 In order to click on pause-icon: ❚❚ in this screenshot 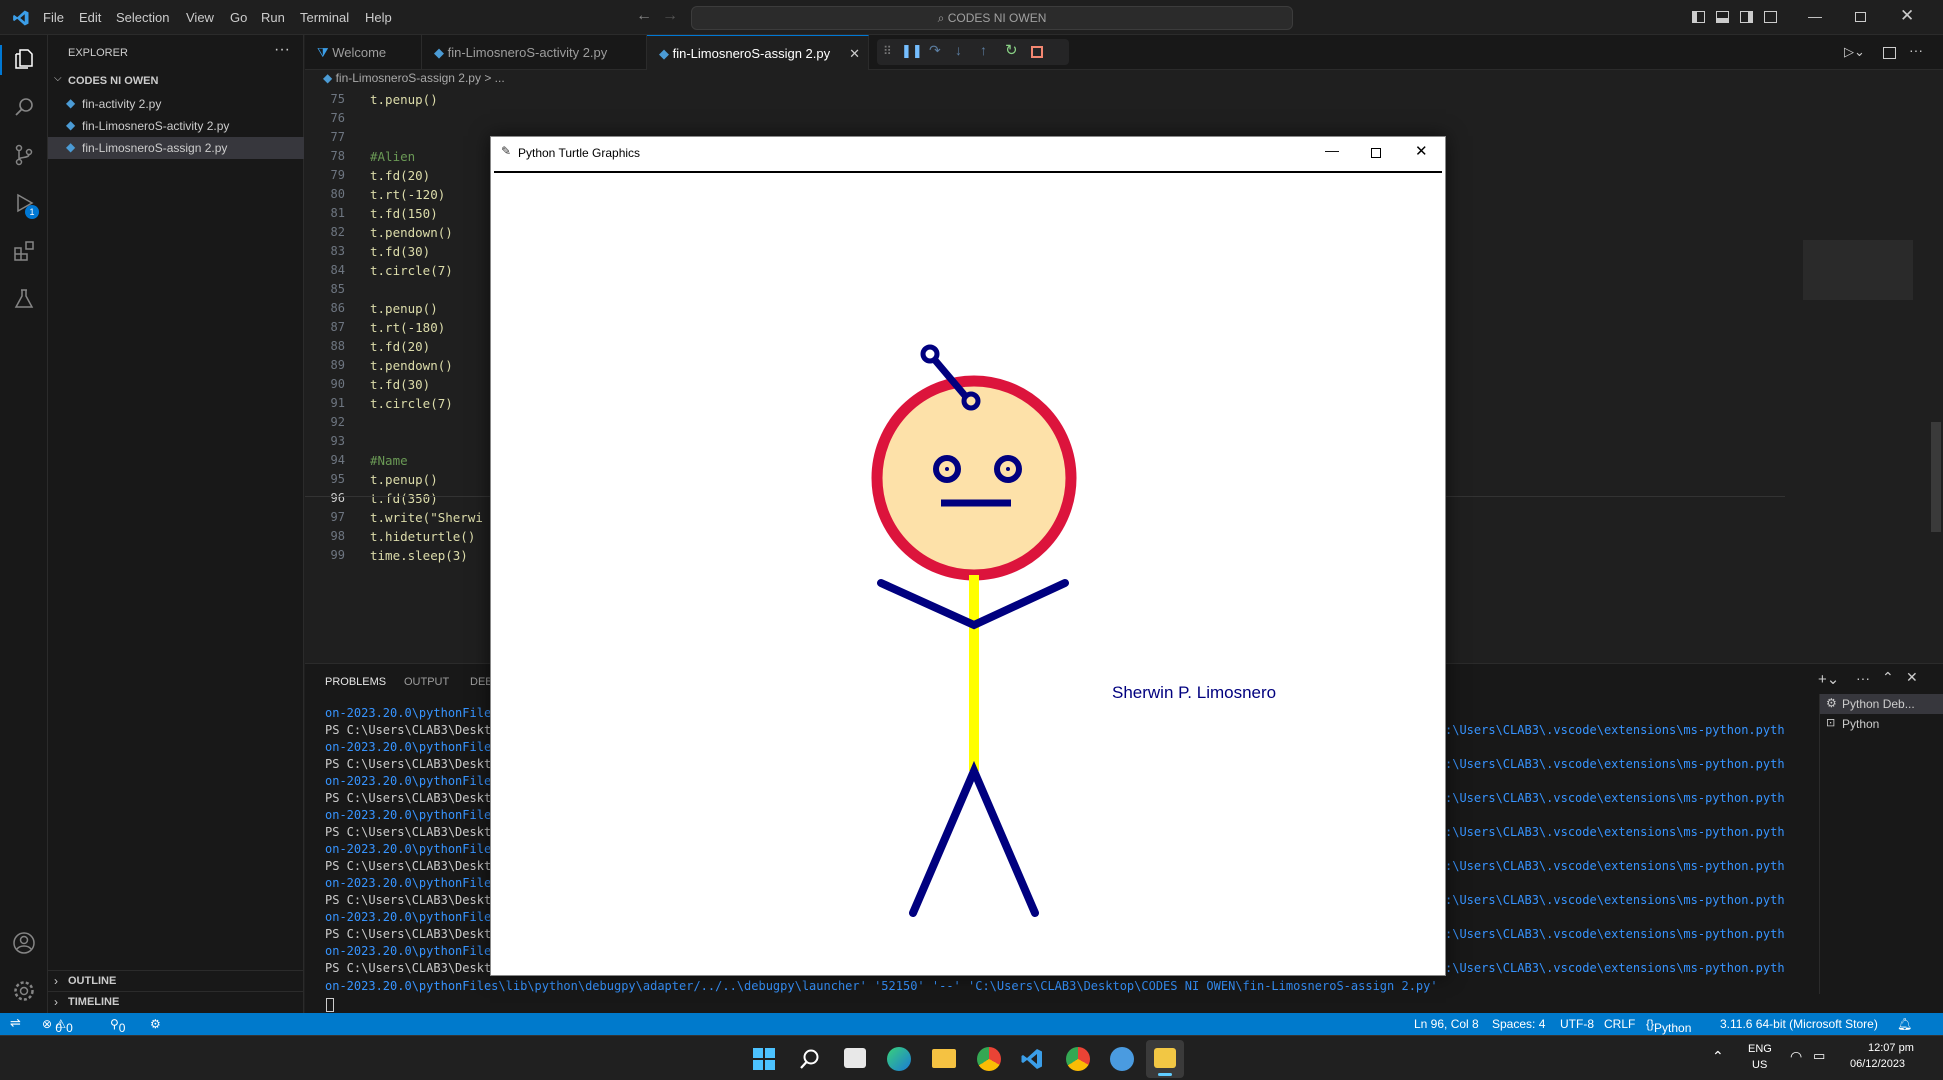, I will do `click(912, 51)`.